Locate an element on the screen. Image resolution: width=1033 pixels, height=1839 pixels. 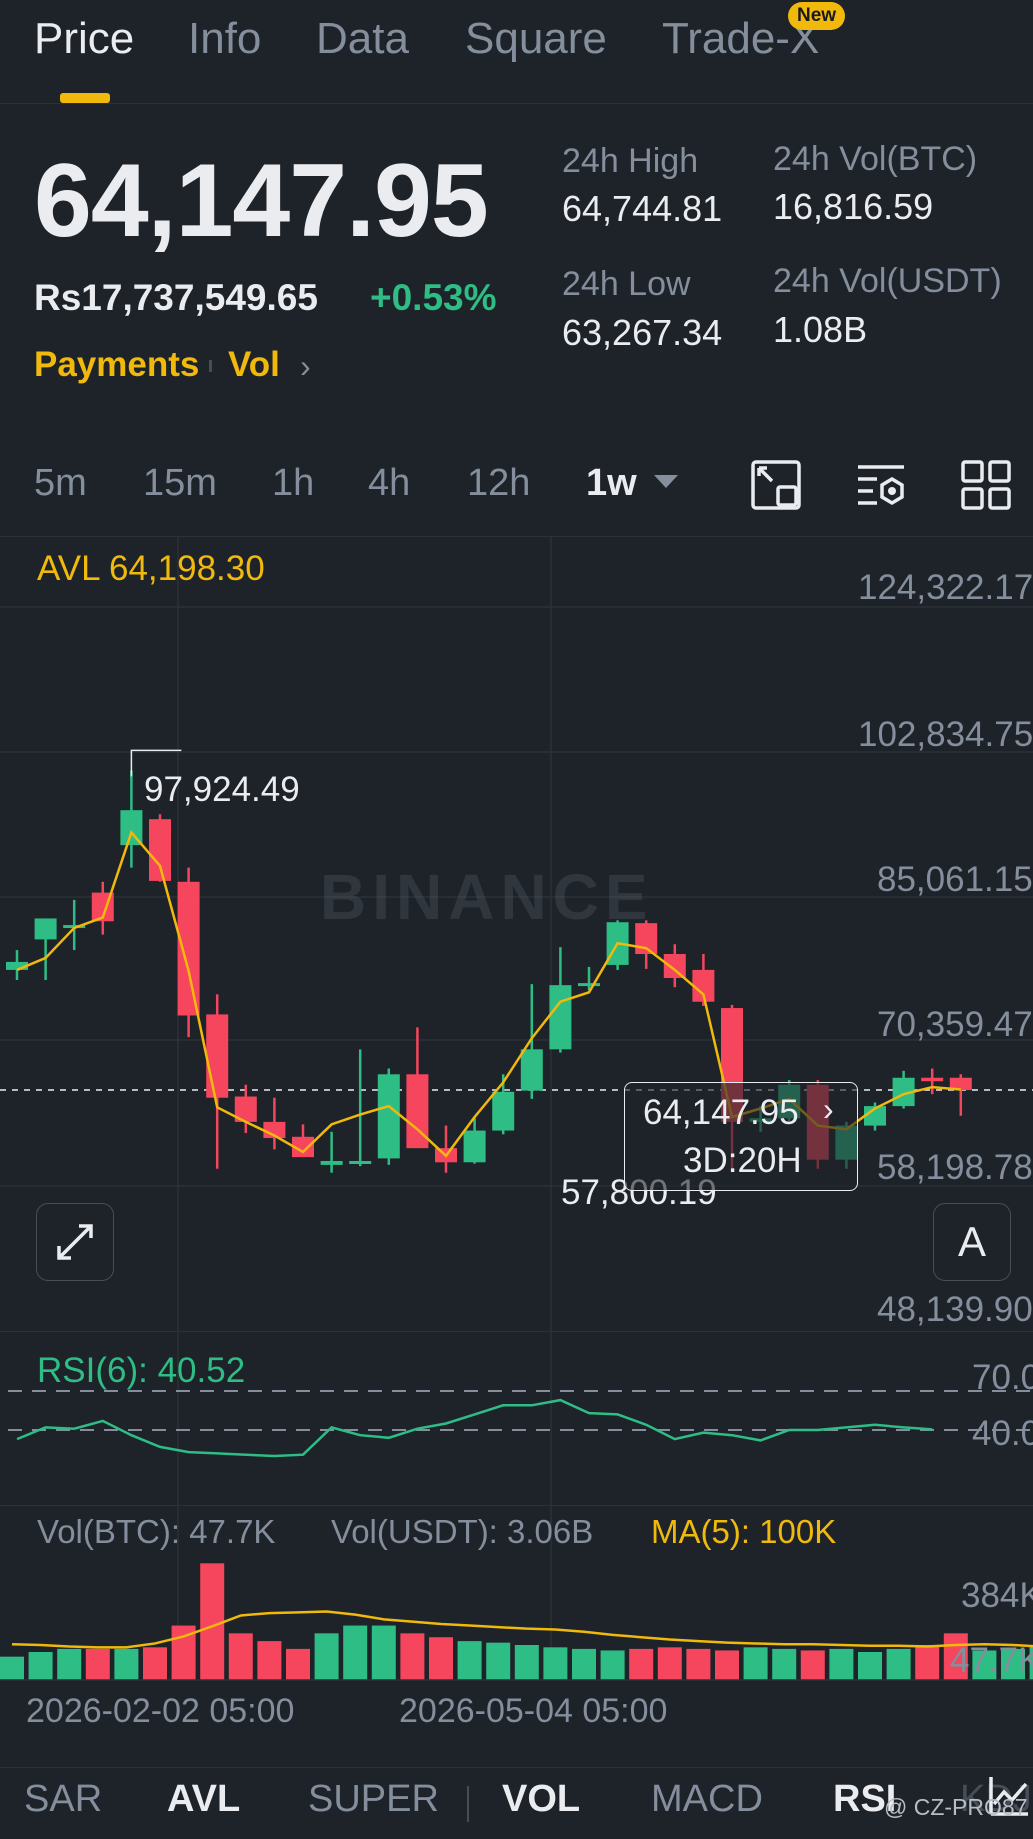
x-axis-label: 2026-02-02 05:00 is located at coordinates (160, 1711).